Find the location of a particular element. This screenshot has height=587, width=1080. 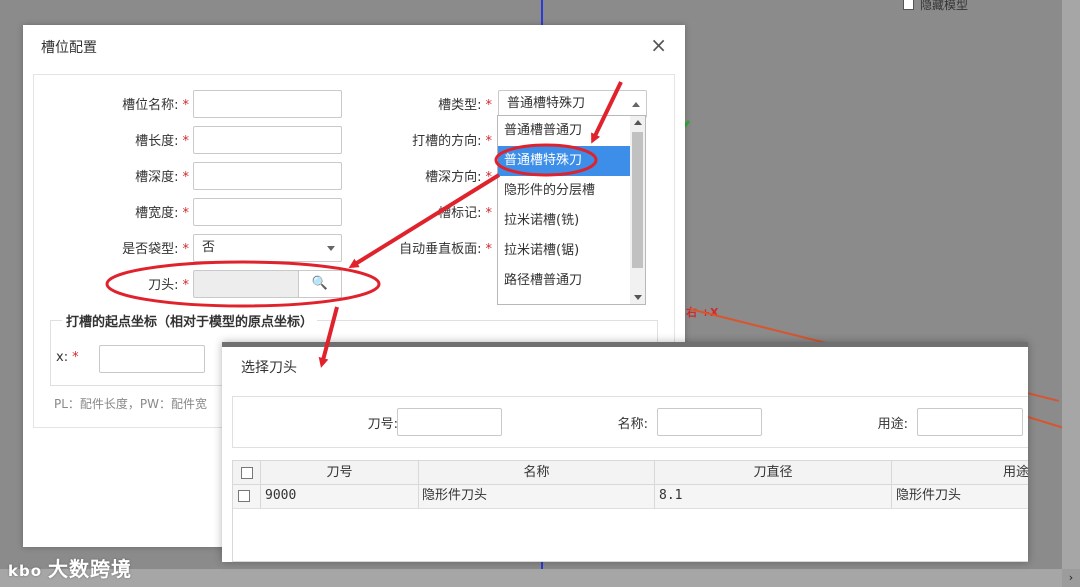

tool-head-search-button: 🔍 is located at coordinates (320, 284).